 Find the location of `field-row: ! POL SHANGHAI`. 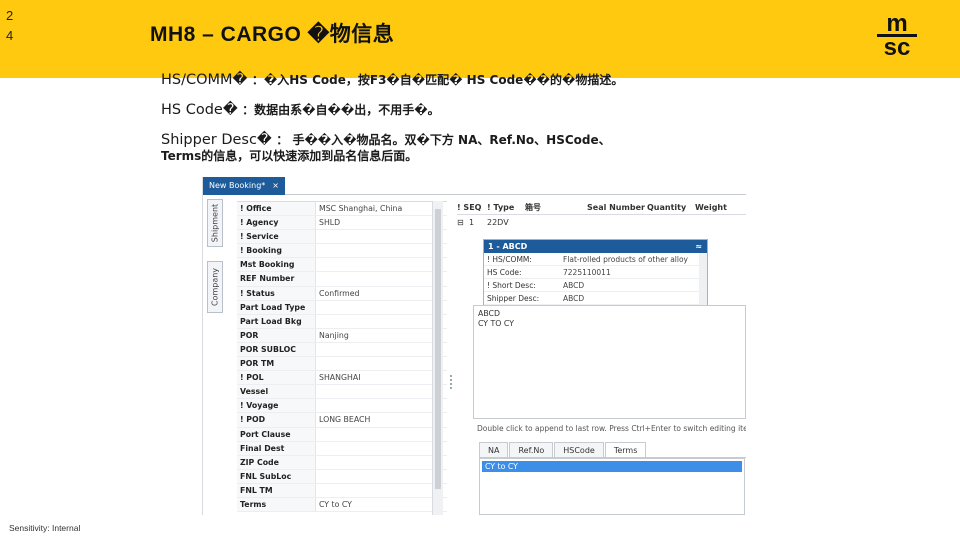

field-row: ! POL SHANGHAI is located at coordinates (342, 378).